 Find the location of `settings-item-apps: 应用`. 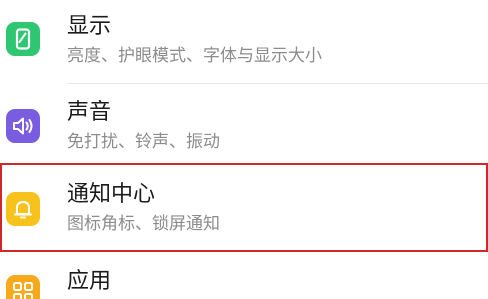

settings-item-apps: 应用 is located at coordinates (244, 277).